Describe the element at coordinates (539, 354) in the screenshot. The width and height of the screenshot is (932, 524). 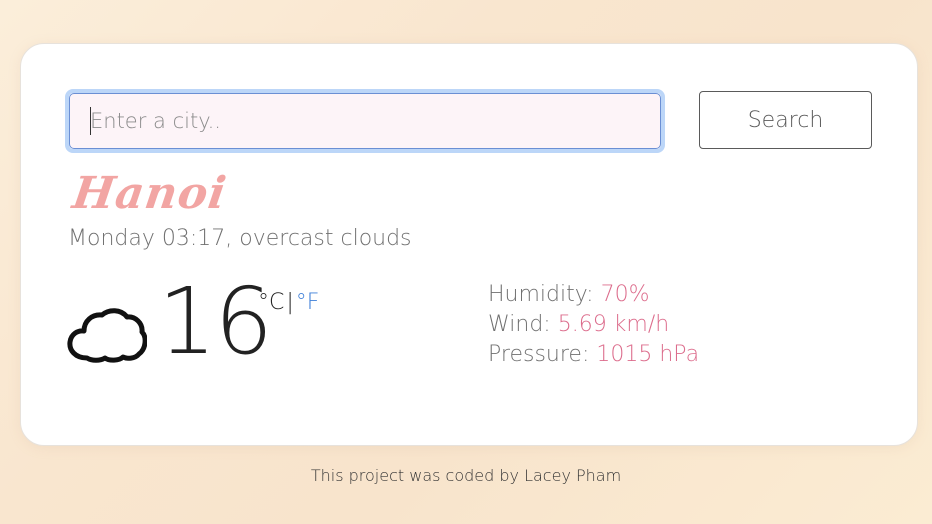
I see `pressure-label: Pressure:` at that location.